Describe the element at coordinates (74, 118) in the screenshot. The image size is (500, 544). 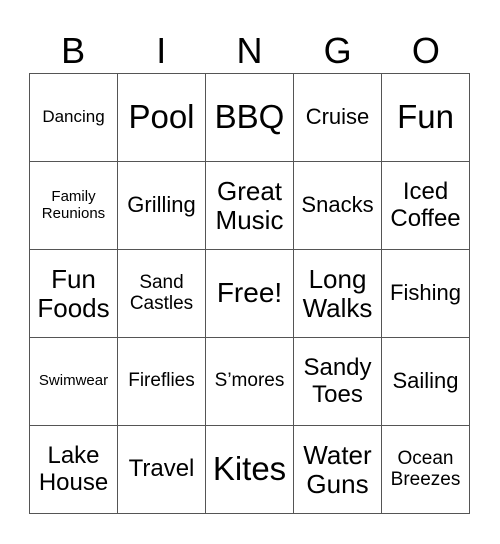
I see `bingo-cell: Dancing` at that location.